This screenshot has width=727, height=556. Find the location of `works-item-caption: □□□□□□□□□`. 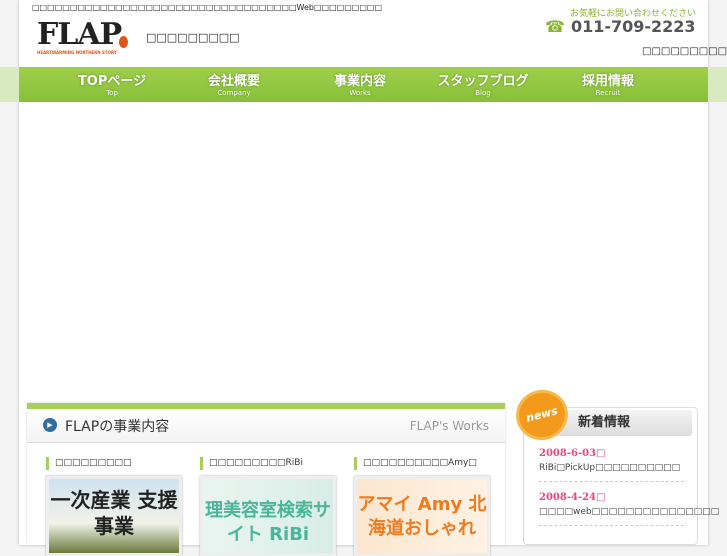

works-item-caption: □□□□□□□□□ is located at coordinates (116, 463).